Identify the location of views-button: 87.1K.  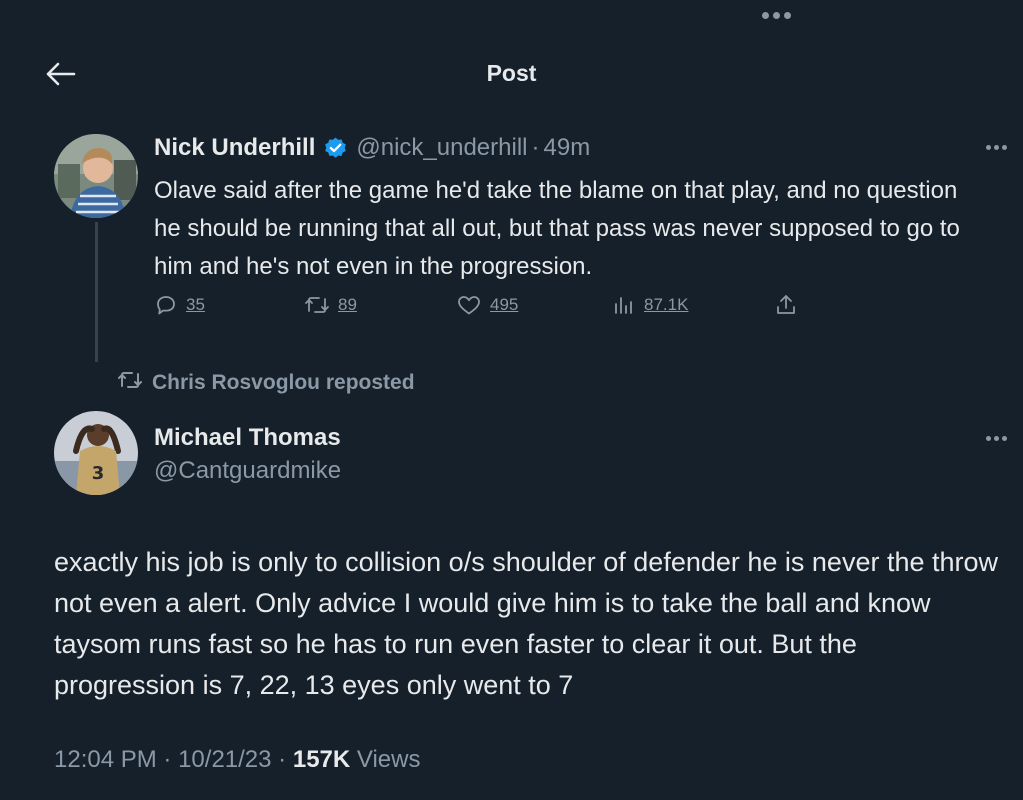
(650, 305).